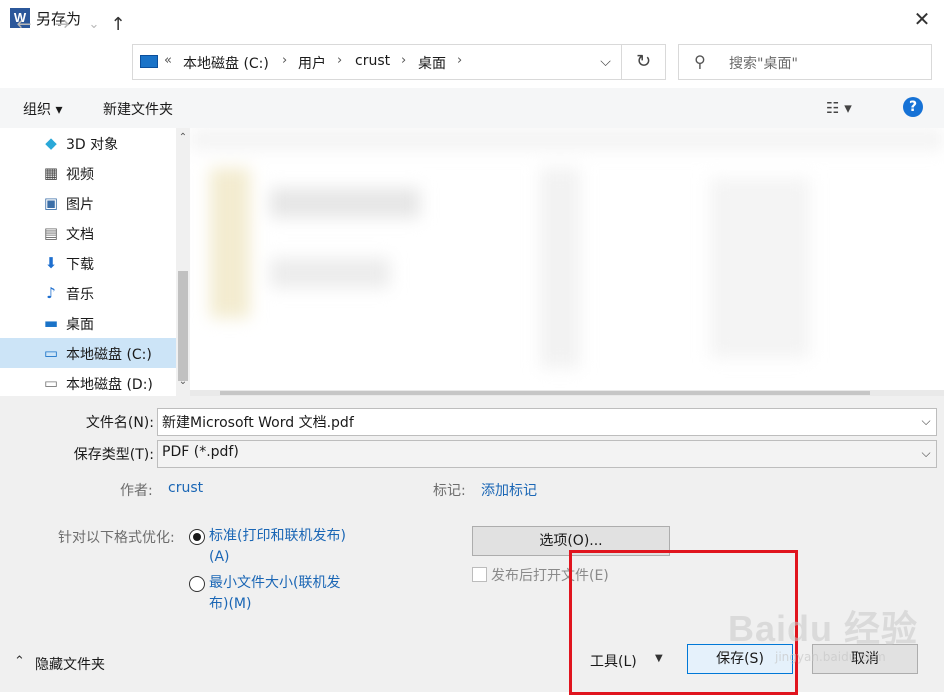  What do you see at coordinates (24, 25) in the screenshot?
I see `back-arrow-icon: ←` at bounding box center [24, 25].